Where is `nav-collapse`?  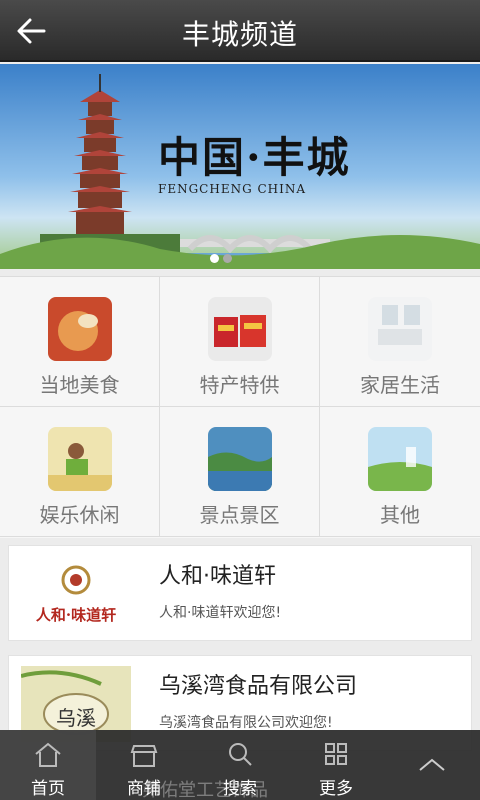
nav-collapse is located at coordinates (432, 765).